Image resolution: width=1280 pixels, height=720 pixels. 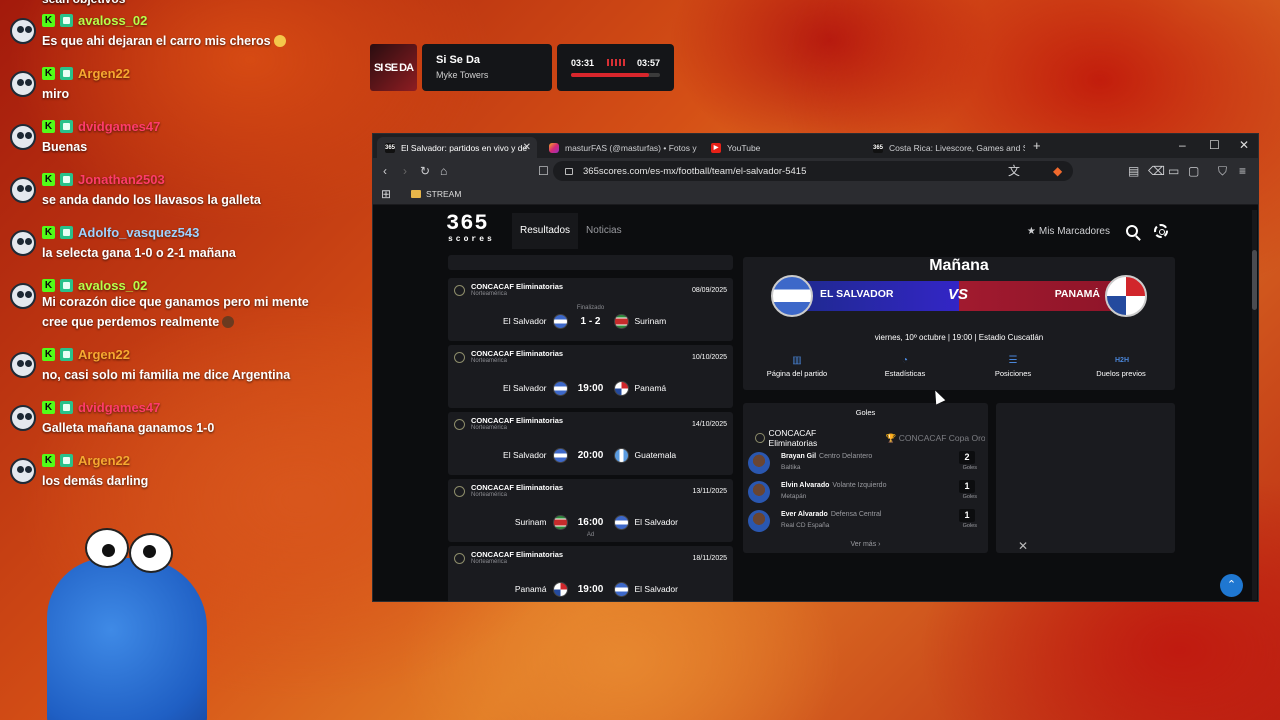 What do you see at coordinates (797, 366) in the screenshot?
I see `match-page-link: ▥ Página del partido` at bounding box center [797, 366].